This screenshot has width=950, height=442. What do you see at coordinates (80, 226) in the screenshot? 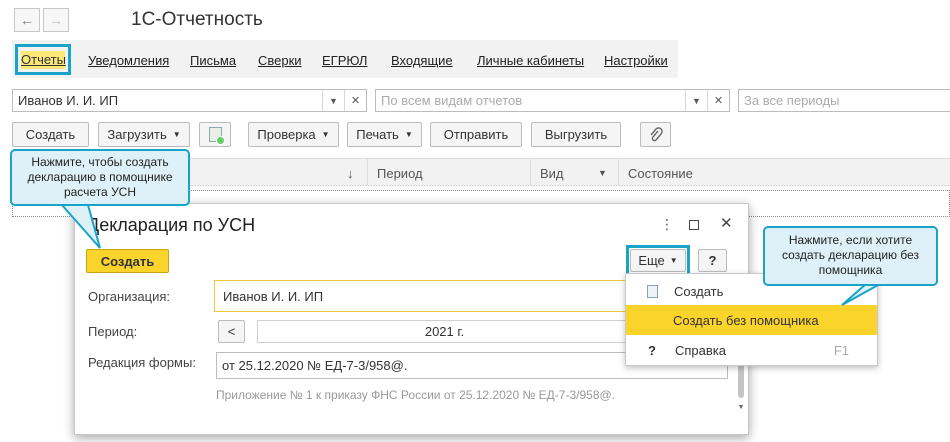
I see `callout-left-pointer` at bounding box center [80, 226].